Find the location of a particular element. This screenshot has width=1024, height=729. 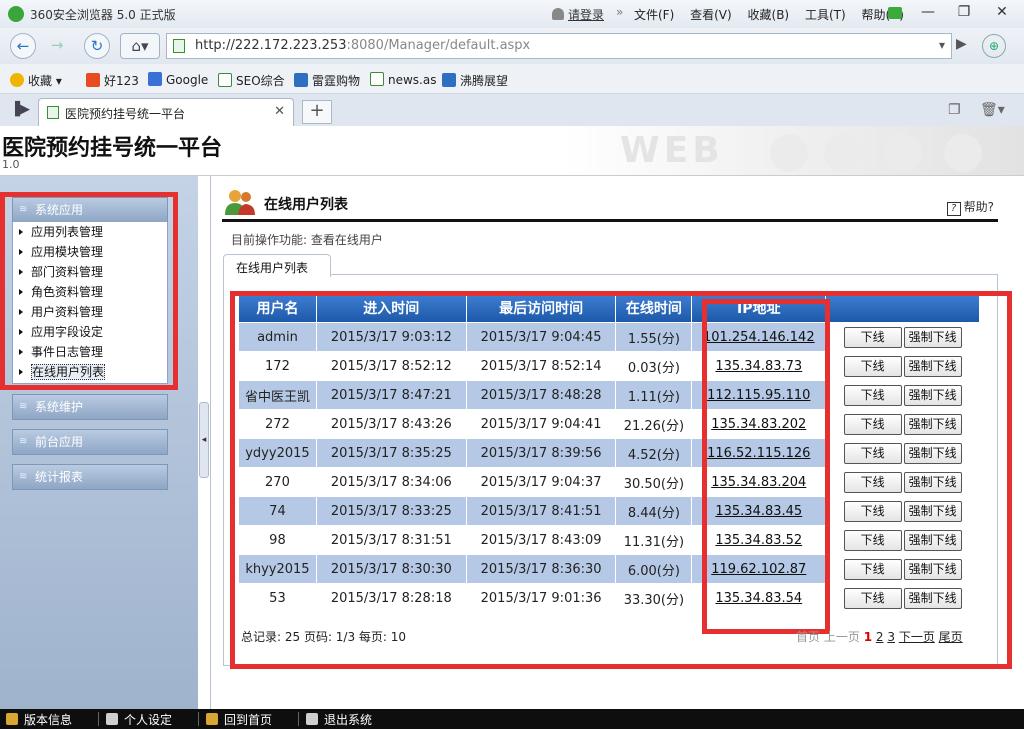

version-info-button: 版本信息 is located at coordinates (39, 719).